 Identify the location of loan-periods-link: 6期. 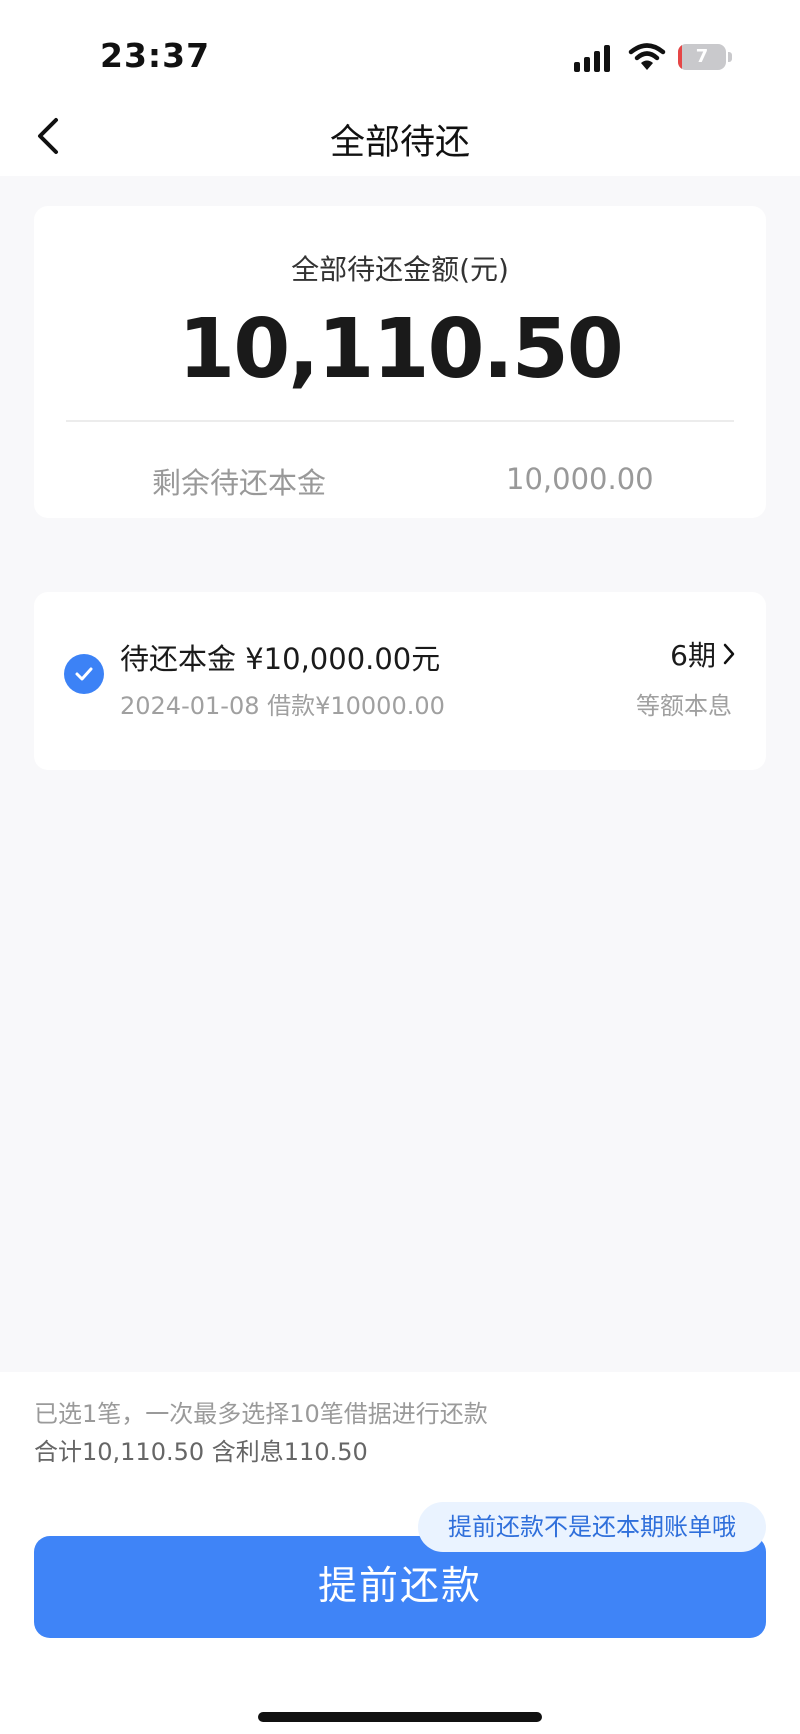
(703, 654).